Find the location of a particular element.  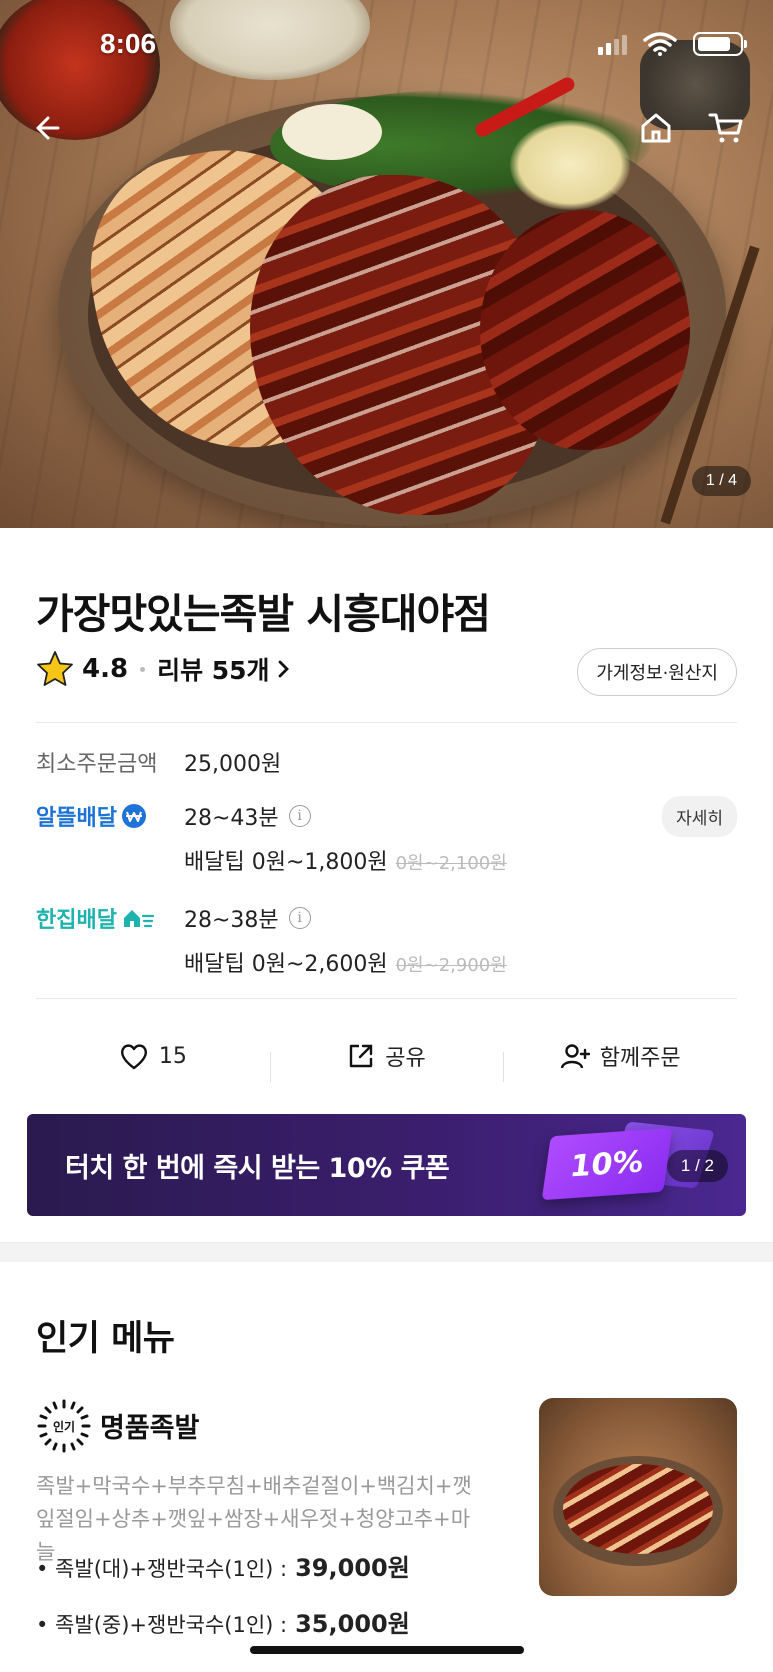

menu-name: 명품족발 is located at coordinates (150, 1428).